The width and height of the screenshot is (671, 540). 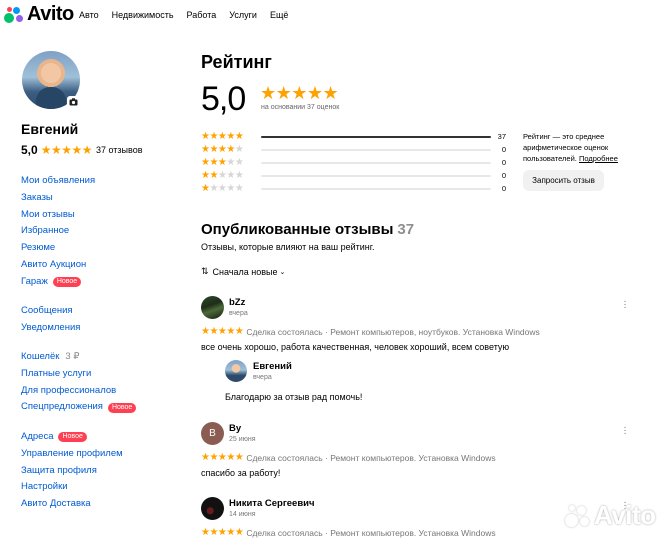 What do you see at coordinates (45, 231) in the screenshot?
I see `sidebar-item-label: Избранное` at bounding box center [45, 231].